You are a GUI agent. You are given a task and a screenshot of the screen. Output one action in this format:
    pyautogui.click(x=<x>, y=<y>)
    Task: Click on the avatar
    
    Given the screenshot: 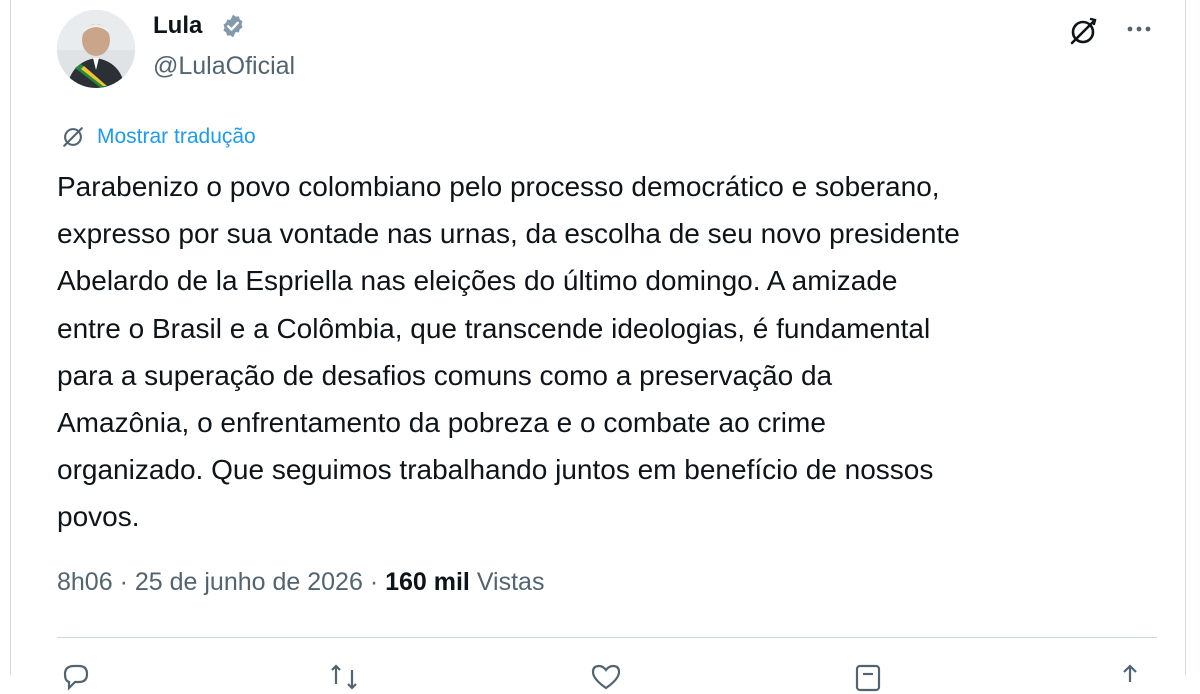 What is the action you would take?
    pyautogui.click(x=96, y=49)
    